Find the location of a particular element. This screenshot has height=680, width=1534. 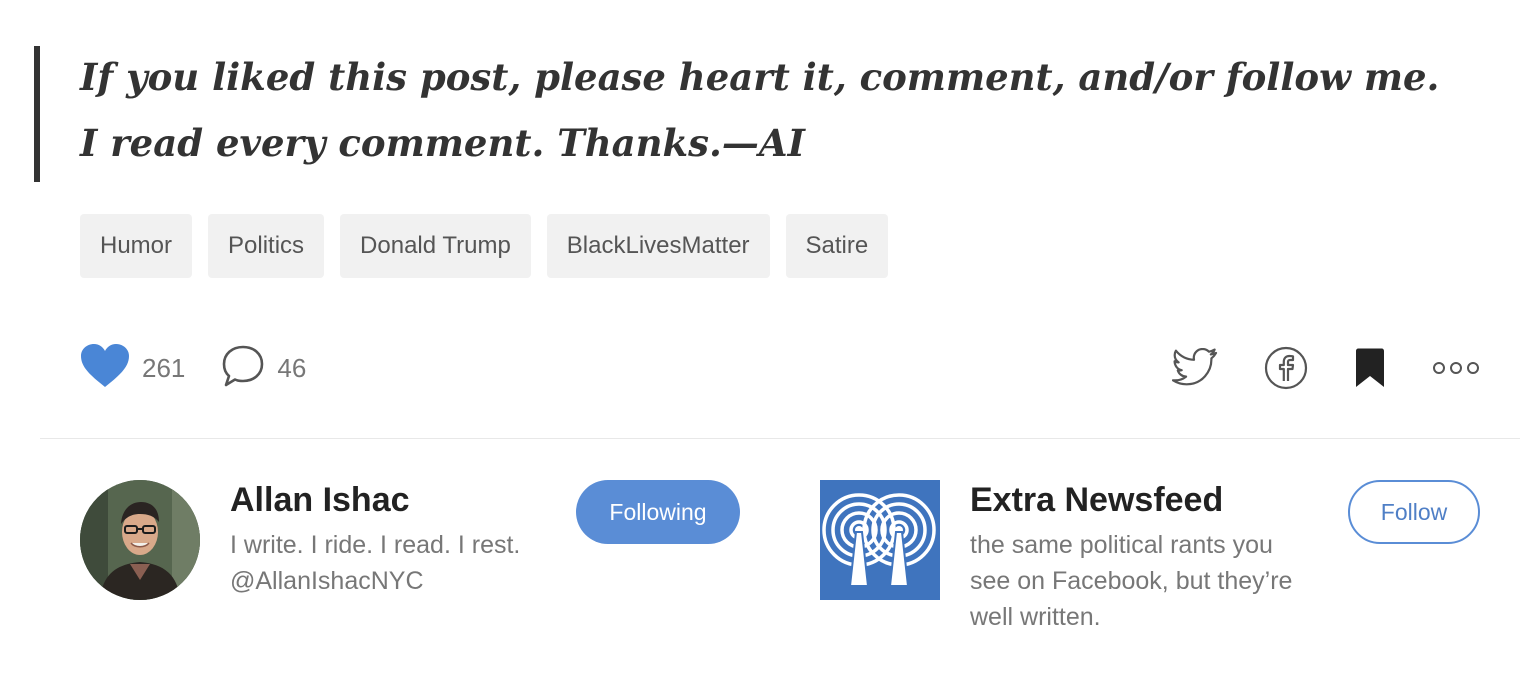

post-engagement: 261 46 is located at coordinates (193, 368).